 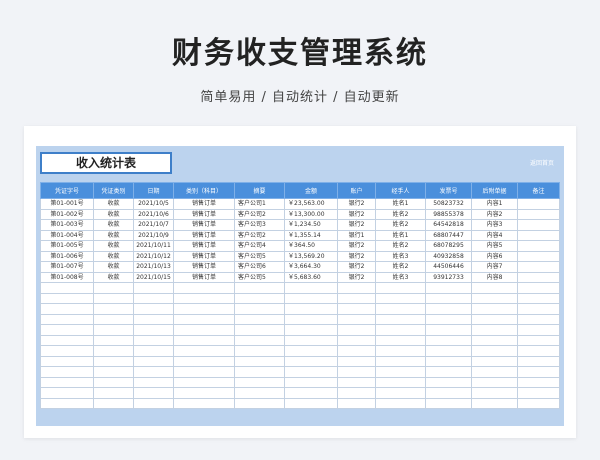 I want to click on table-cell: 64542818, so click(x=448, y=225).